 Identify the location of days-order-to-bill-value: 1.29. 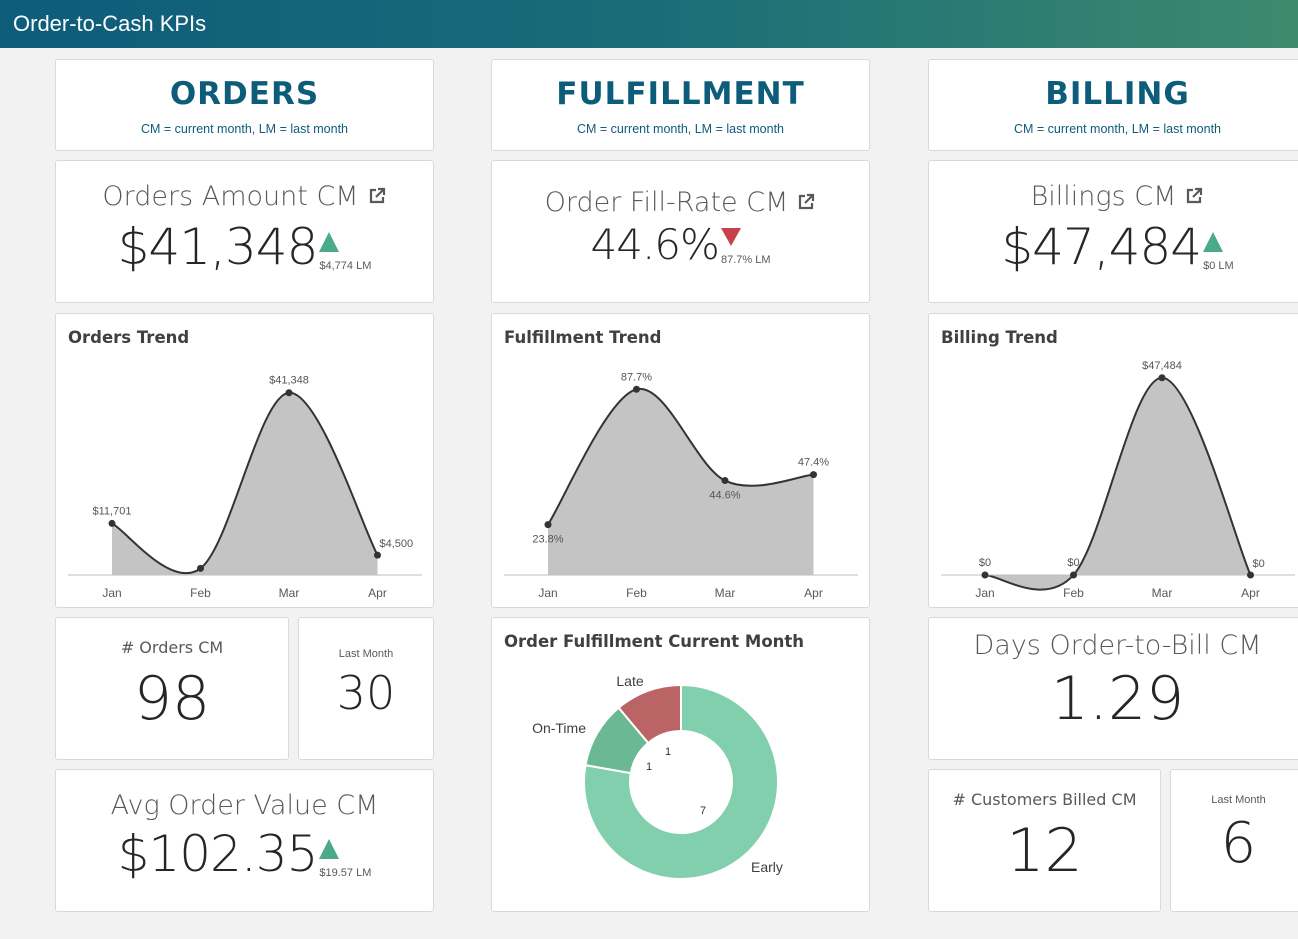
(1117, 699).